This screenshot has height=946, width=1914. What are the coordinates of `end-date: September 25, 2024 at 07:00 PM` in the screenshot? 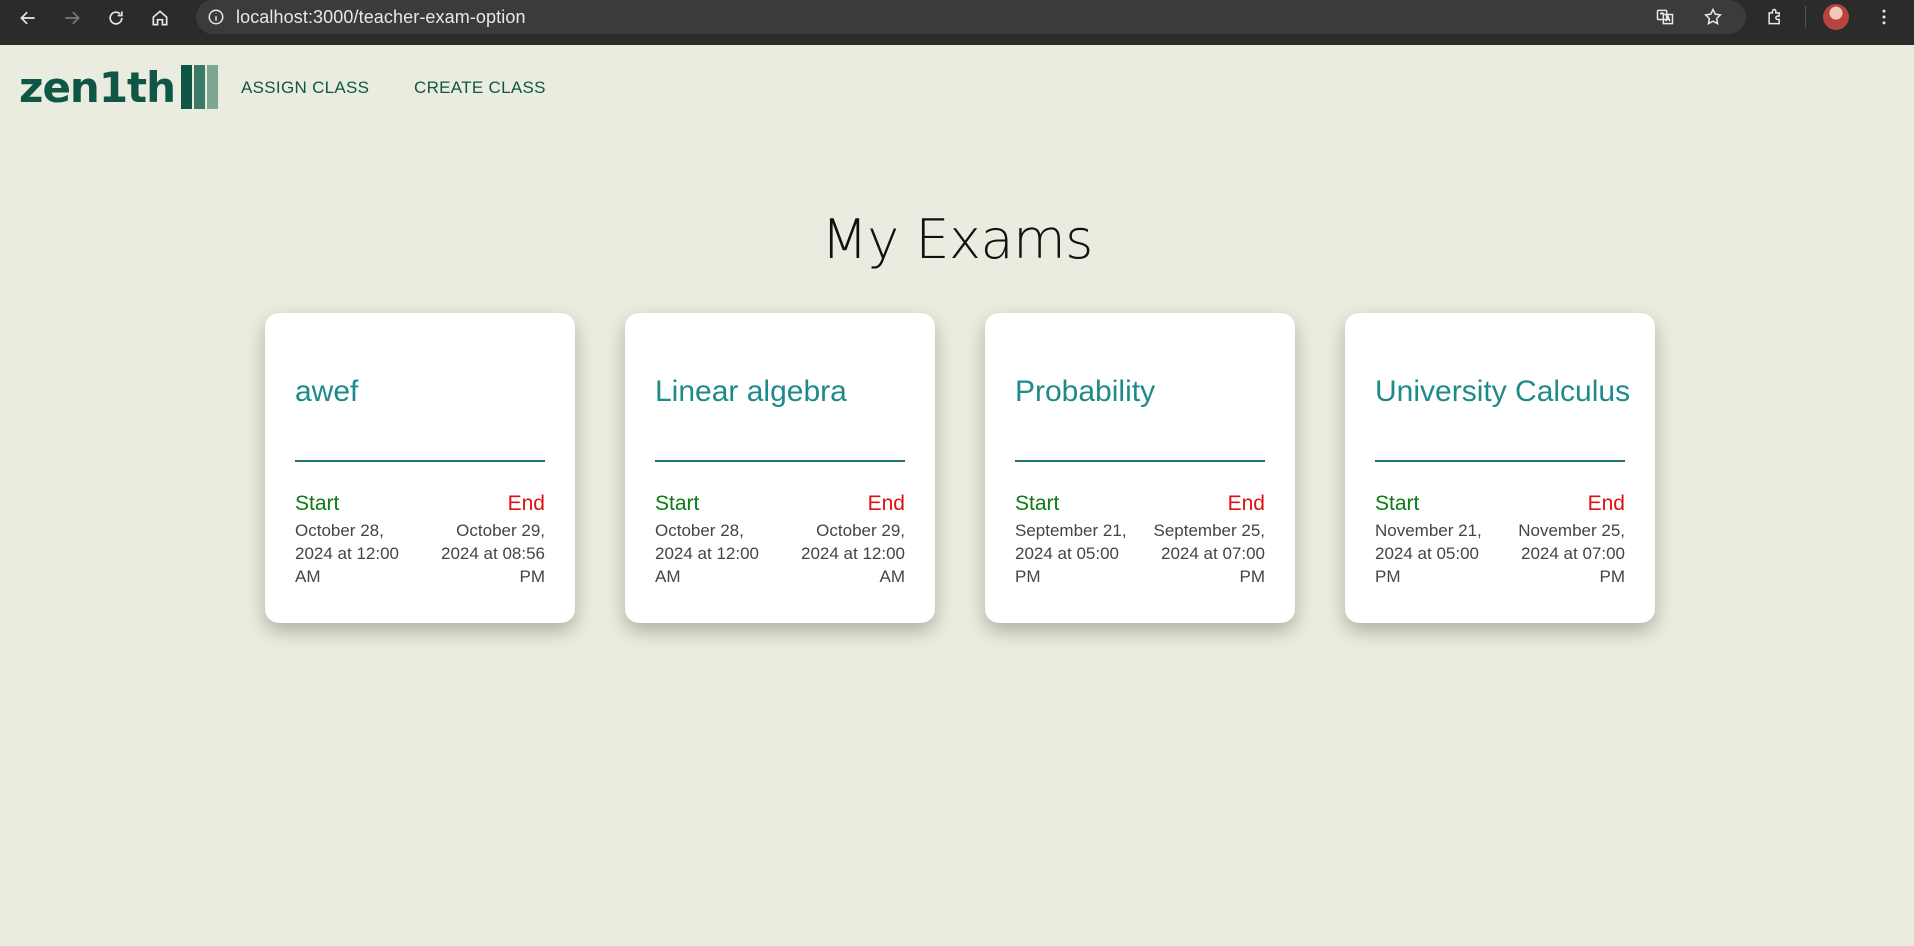 It's located at (1209, 553).